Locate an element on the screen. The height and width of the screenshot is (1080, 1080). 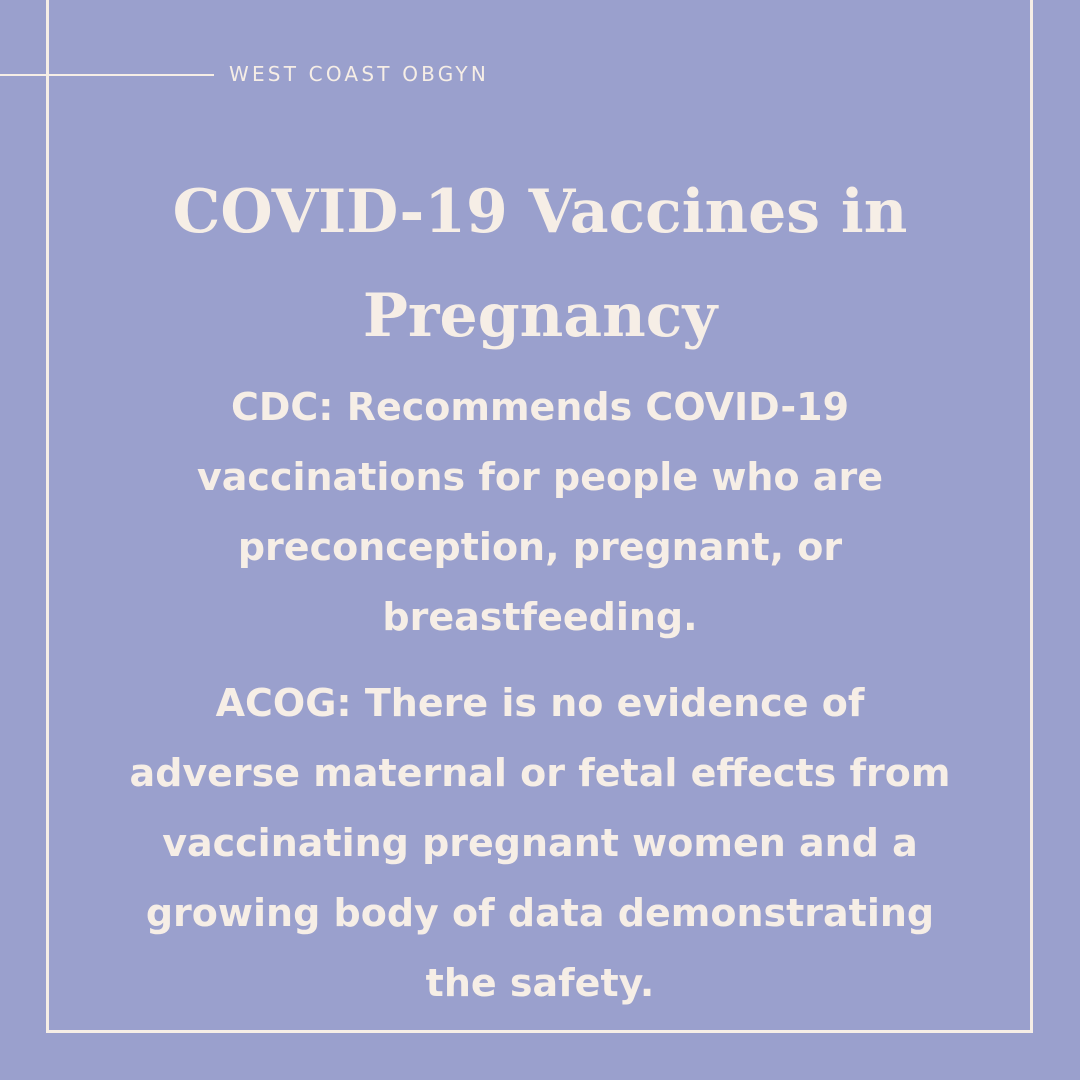
frame-bottom-line is located at coordinates (539, 1031).